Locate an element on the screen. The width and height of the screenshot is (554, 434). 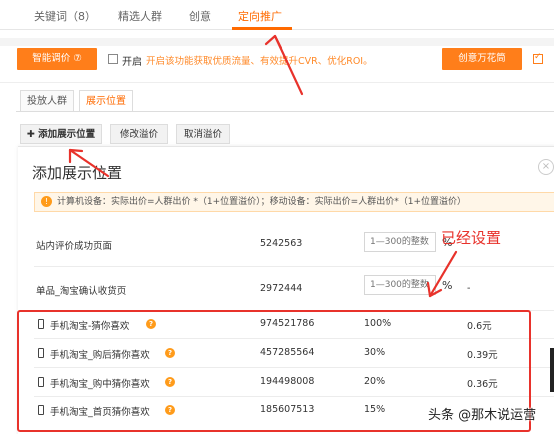
active-tab-indicator is located at coordinates (262, 28).